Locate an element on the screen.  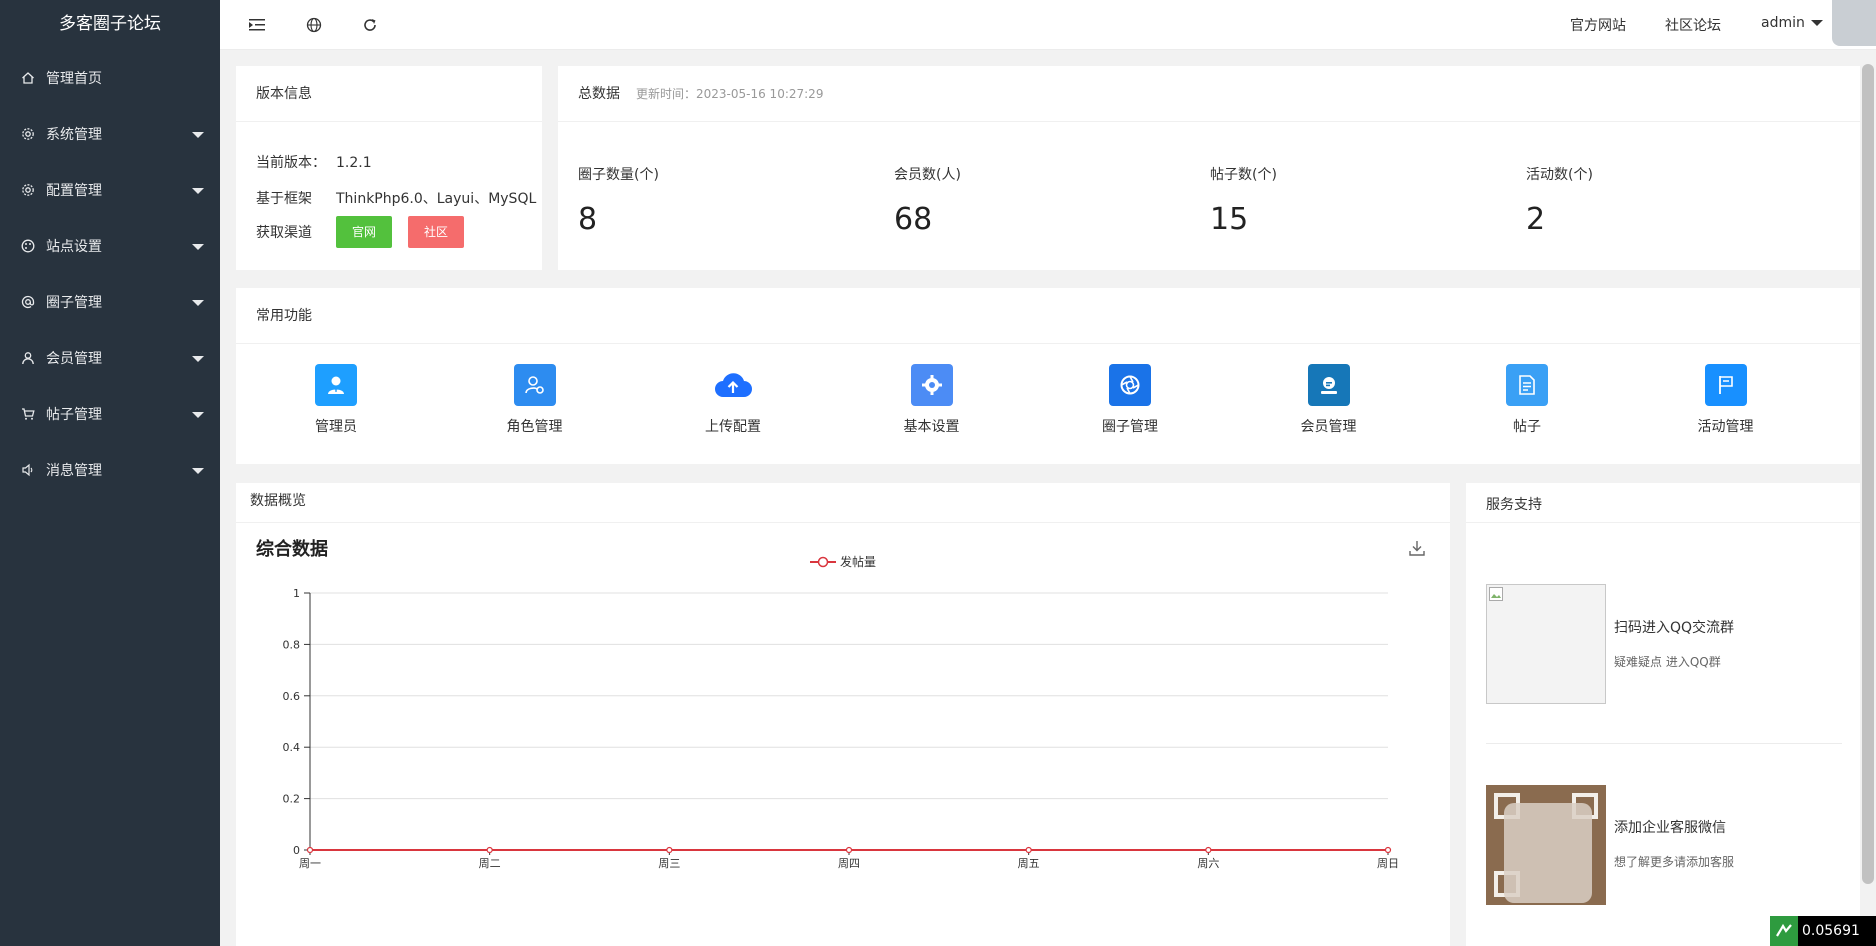
function-label: 上传配置 is located at coordinates (733, 427).